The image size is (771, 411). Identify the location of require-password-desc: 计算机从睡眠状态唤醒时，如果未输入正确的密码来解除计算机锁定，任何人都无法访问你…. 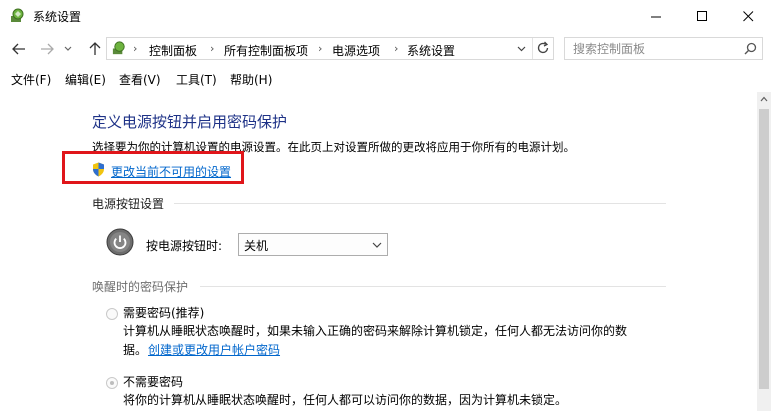
(375, 331).